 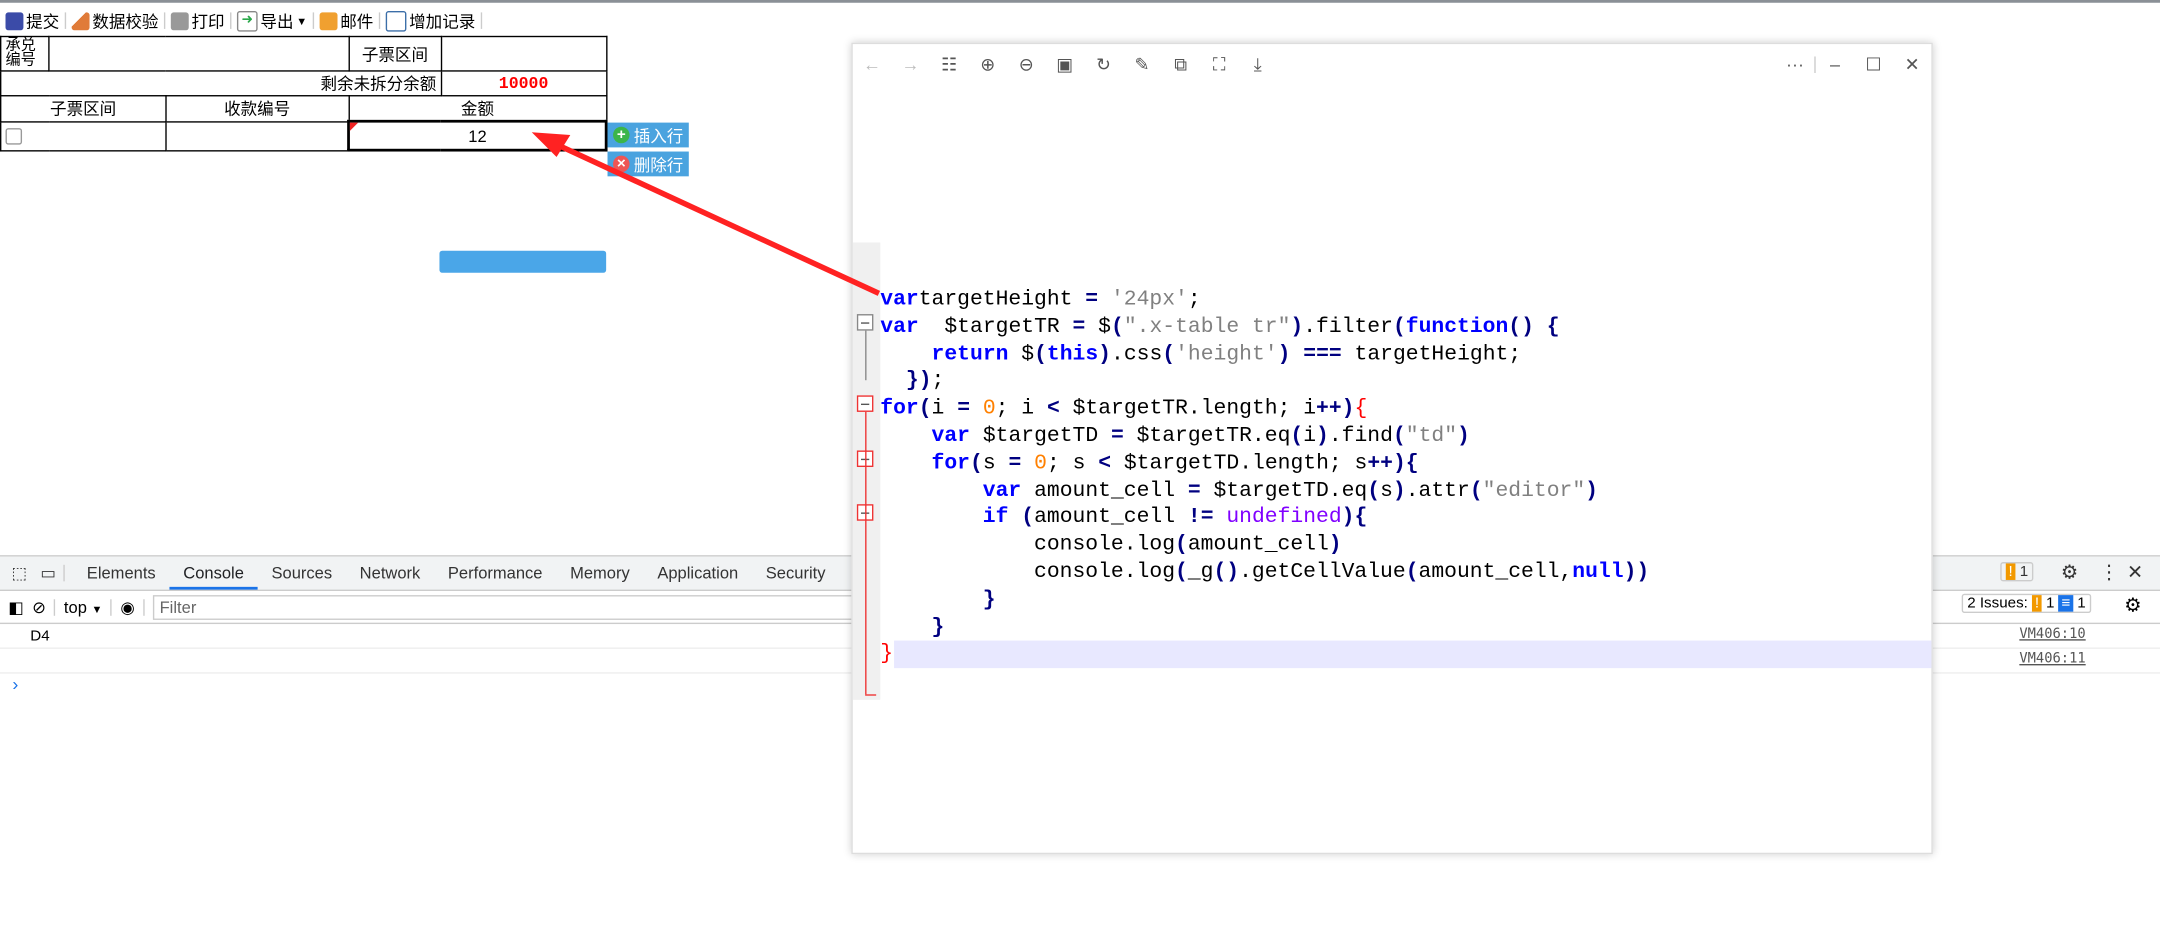 What do you see at coordinates (715, 217) in the screenshot?
I see `arrow-shaft` at bounding box center [715, 217].